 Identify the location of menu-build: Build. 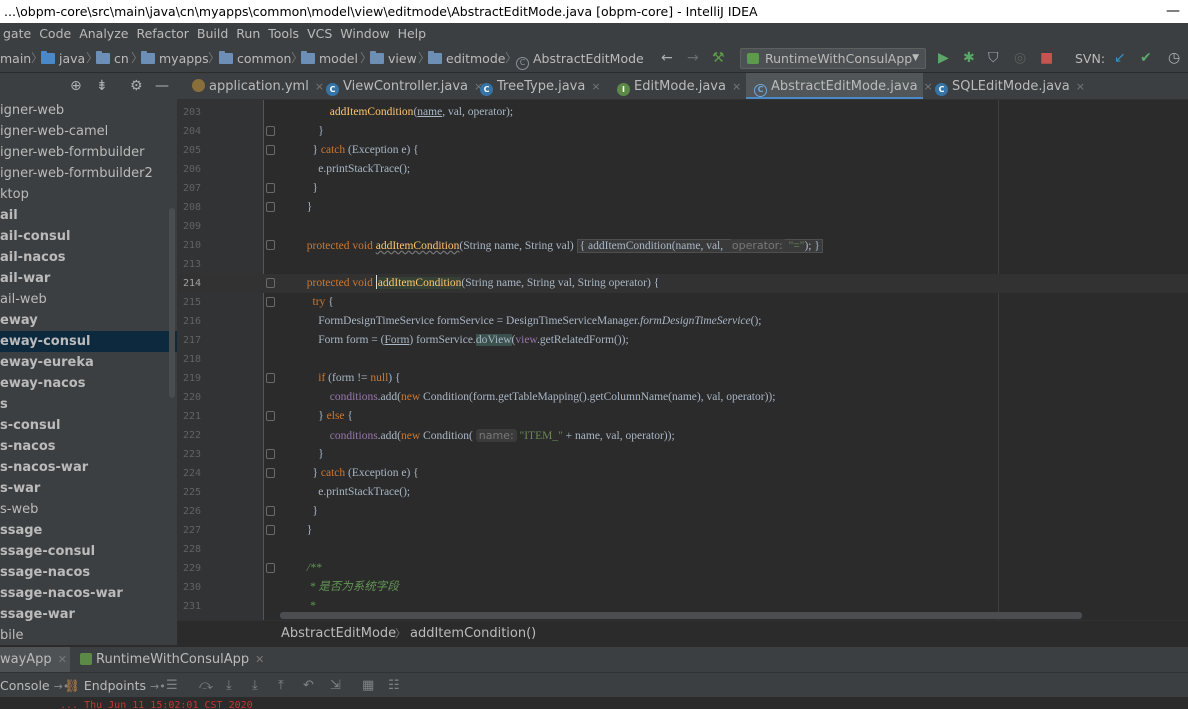
(213, 33).